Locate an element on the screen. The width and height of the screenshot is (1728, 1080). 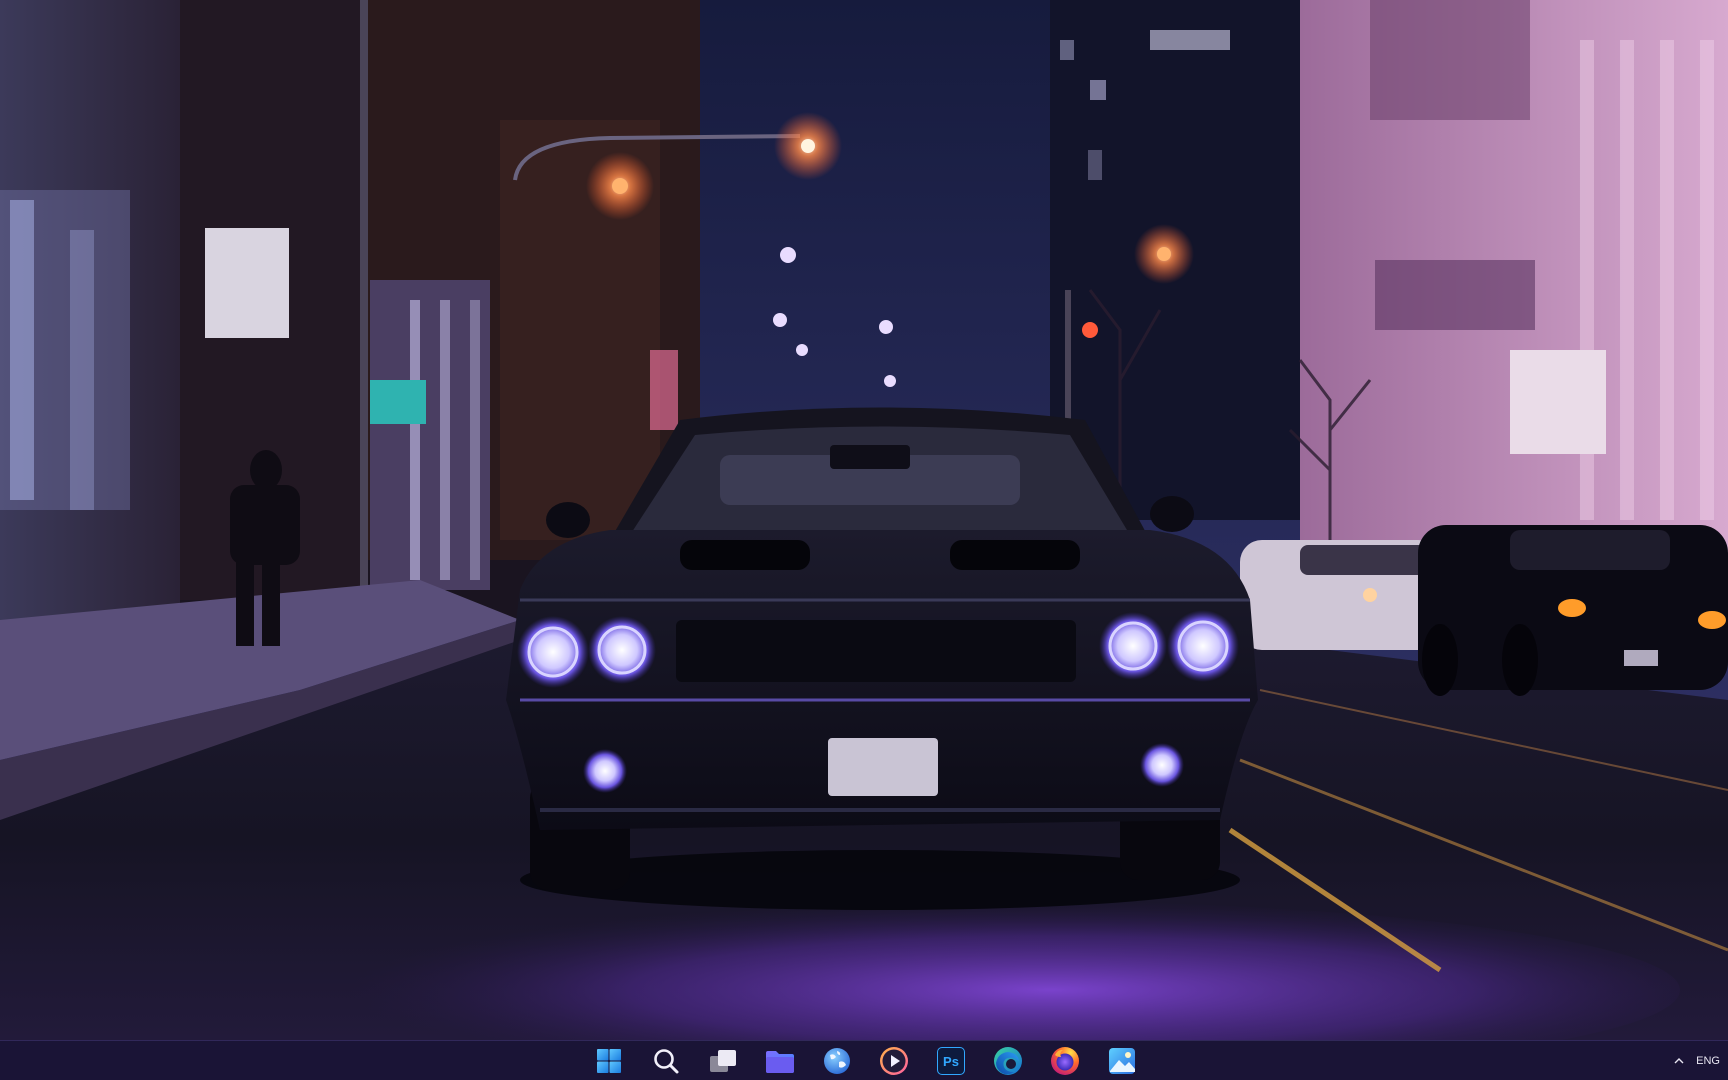
system-tray: ENG is located at coordinates (1696, 1060).